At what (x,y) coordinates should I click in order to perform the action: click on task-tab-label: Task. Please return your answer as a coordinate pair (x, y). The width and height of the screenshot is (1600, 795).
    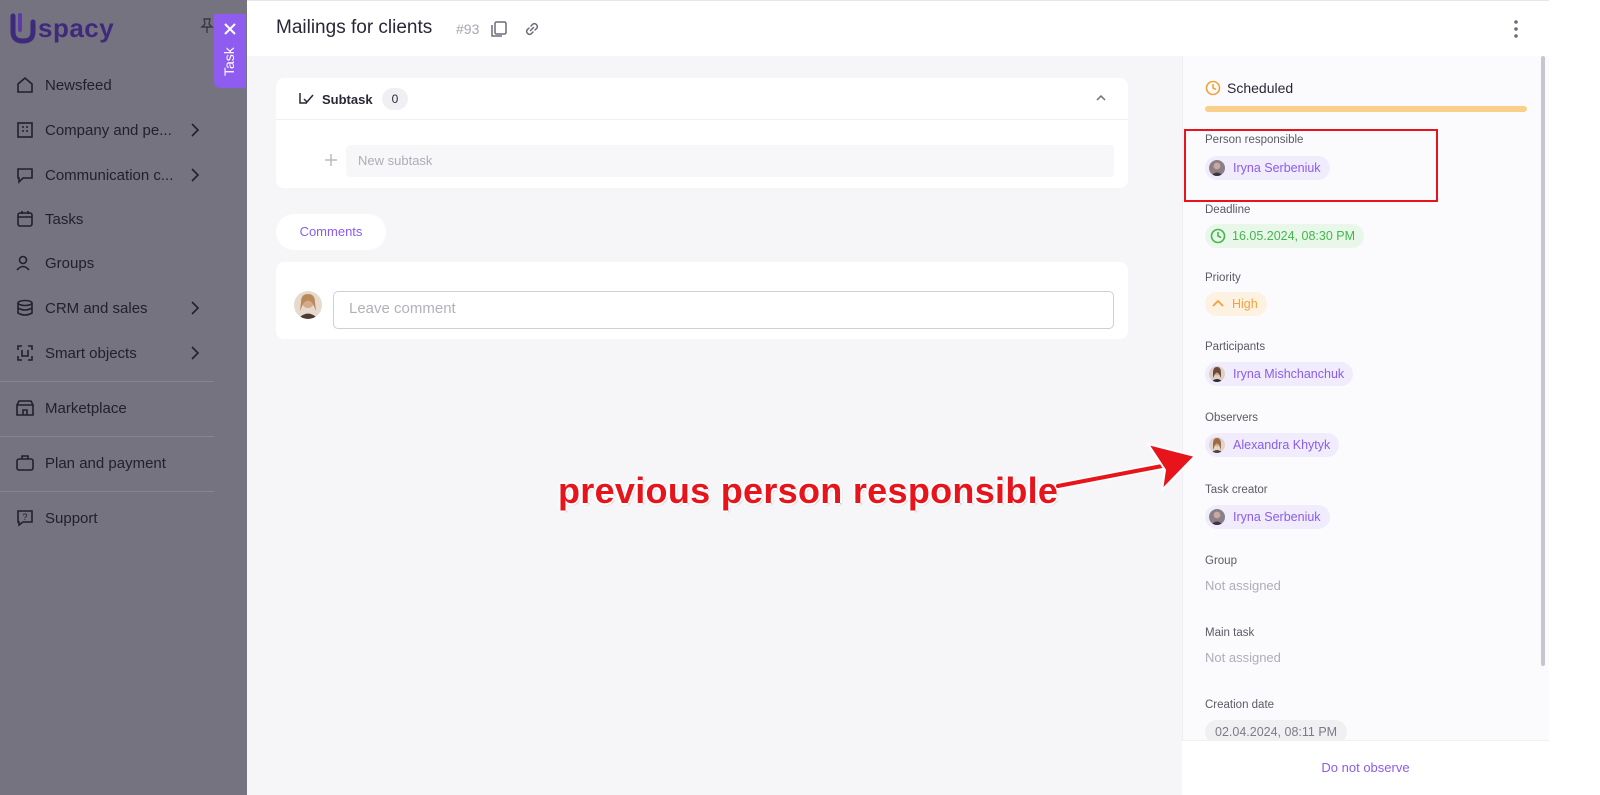
    Looking at the image, I should click on (229, 61).